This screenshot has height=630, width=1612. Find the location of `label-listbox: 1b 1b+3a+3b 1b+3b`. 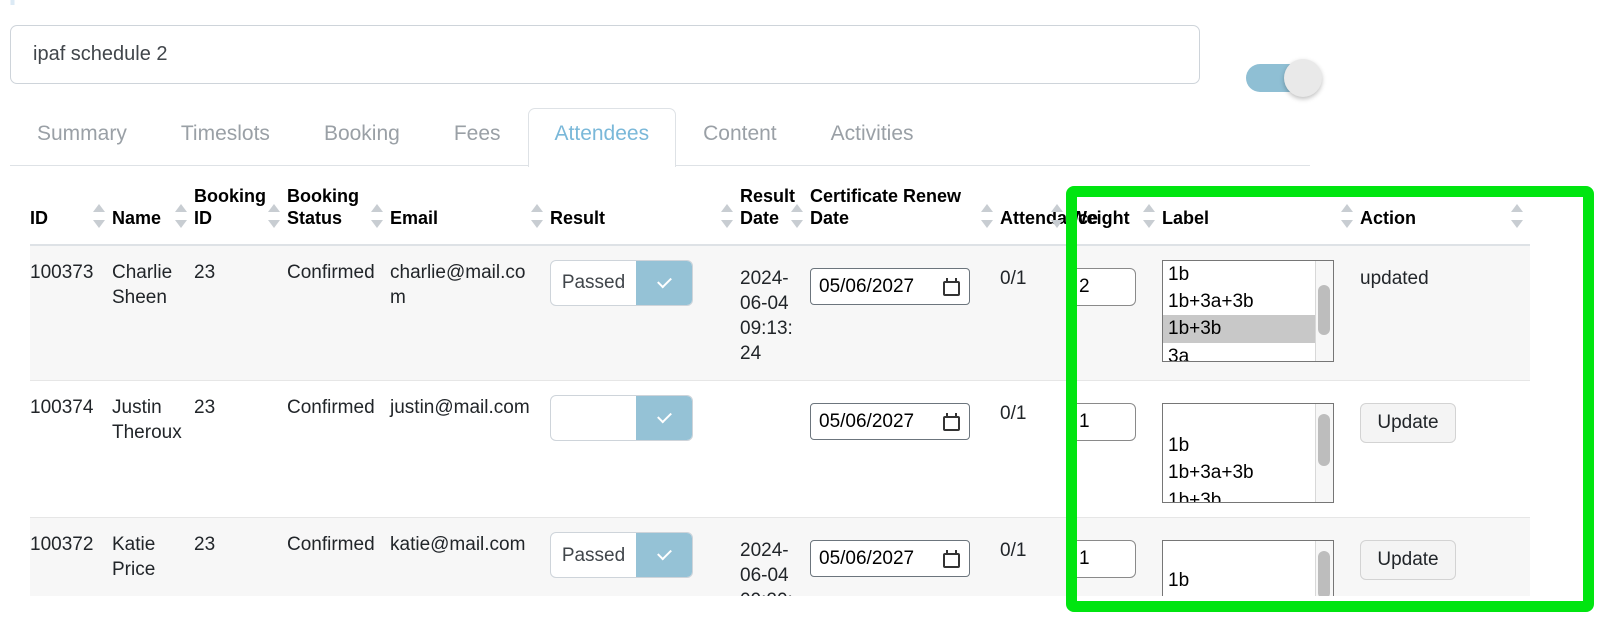

label-listbox: 1b 1b+3a+3b 1b+3b is located at coordinates (1248, 453).